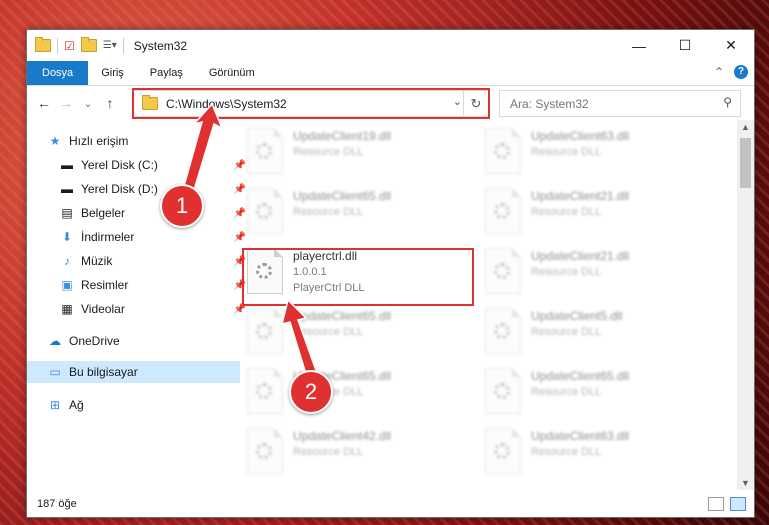 Image resolution: width=769 pixels, height=525 pixels. Describe the element at coordinates (247, 242) in the screenshot. I see `annotation-arrows` at that location.